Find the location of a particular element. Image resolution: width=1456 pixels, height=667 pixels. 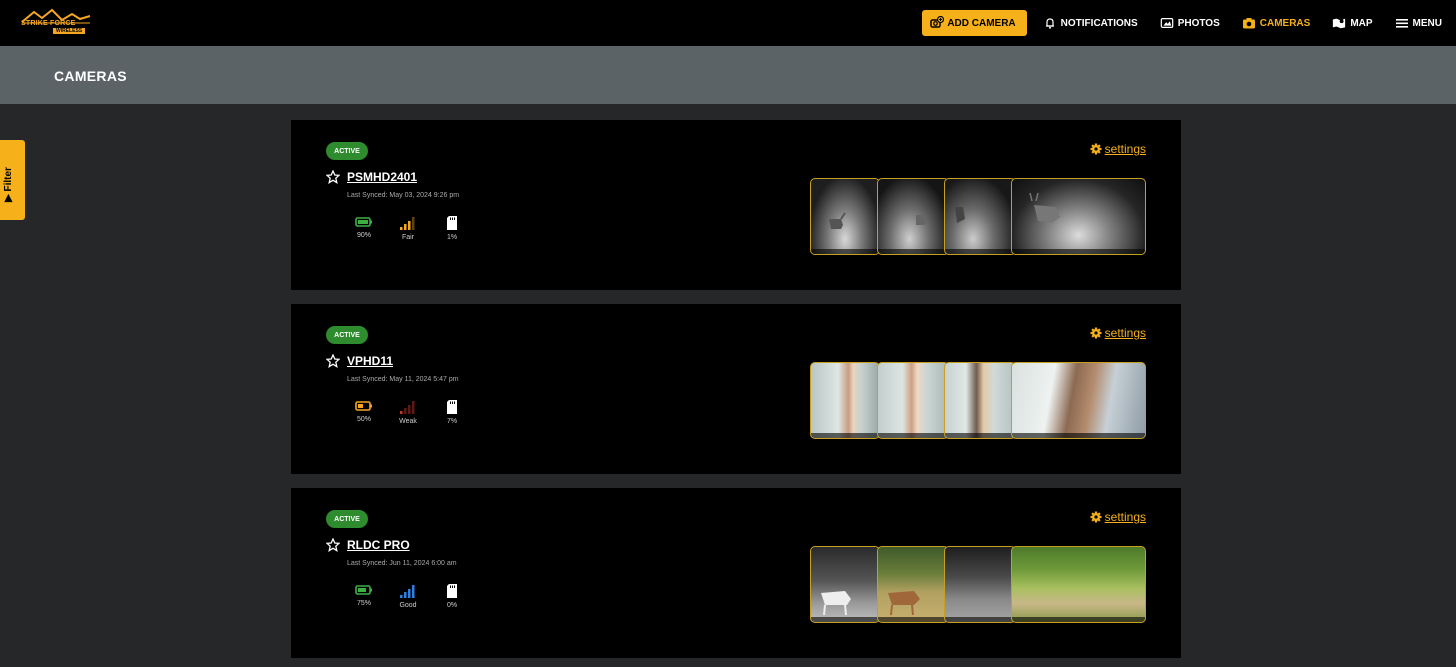

add-camera-button: ADD CAMERA is located at coordinates (974, 23).